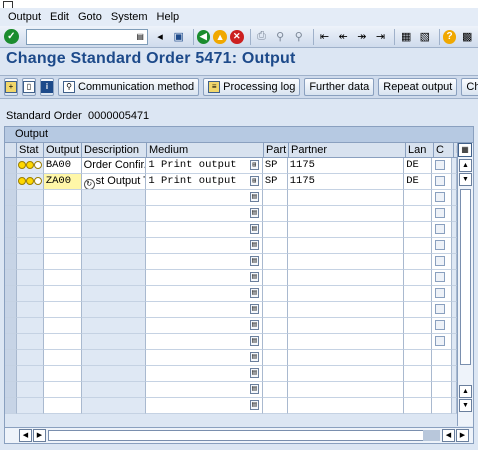  What do you see at coordinates (205, 150) in the screenshot?
I see `header-medium: Medium` at bounding box center [205, 150].